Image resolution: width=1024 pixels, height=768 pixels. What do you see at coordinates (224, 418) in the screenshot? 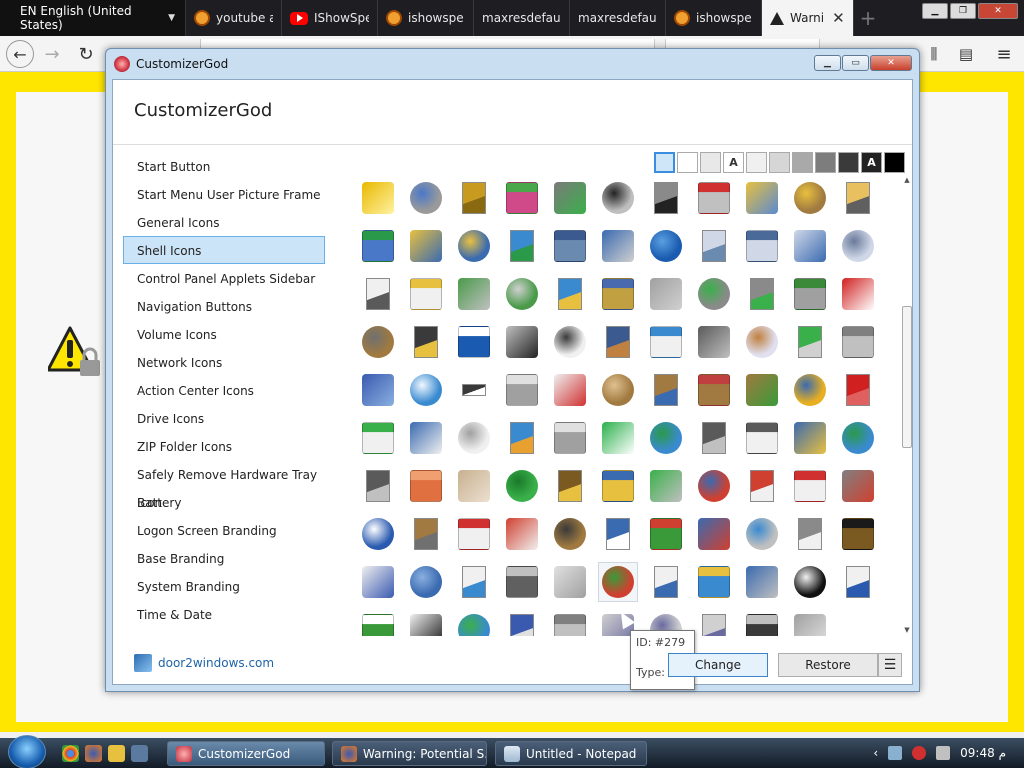
I see `category-item: Drive Icons` at bounding box center [224, 418].